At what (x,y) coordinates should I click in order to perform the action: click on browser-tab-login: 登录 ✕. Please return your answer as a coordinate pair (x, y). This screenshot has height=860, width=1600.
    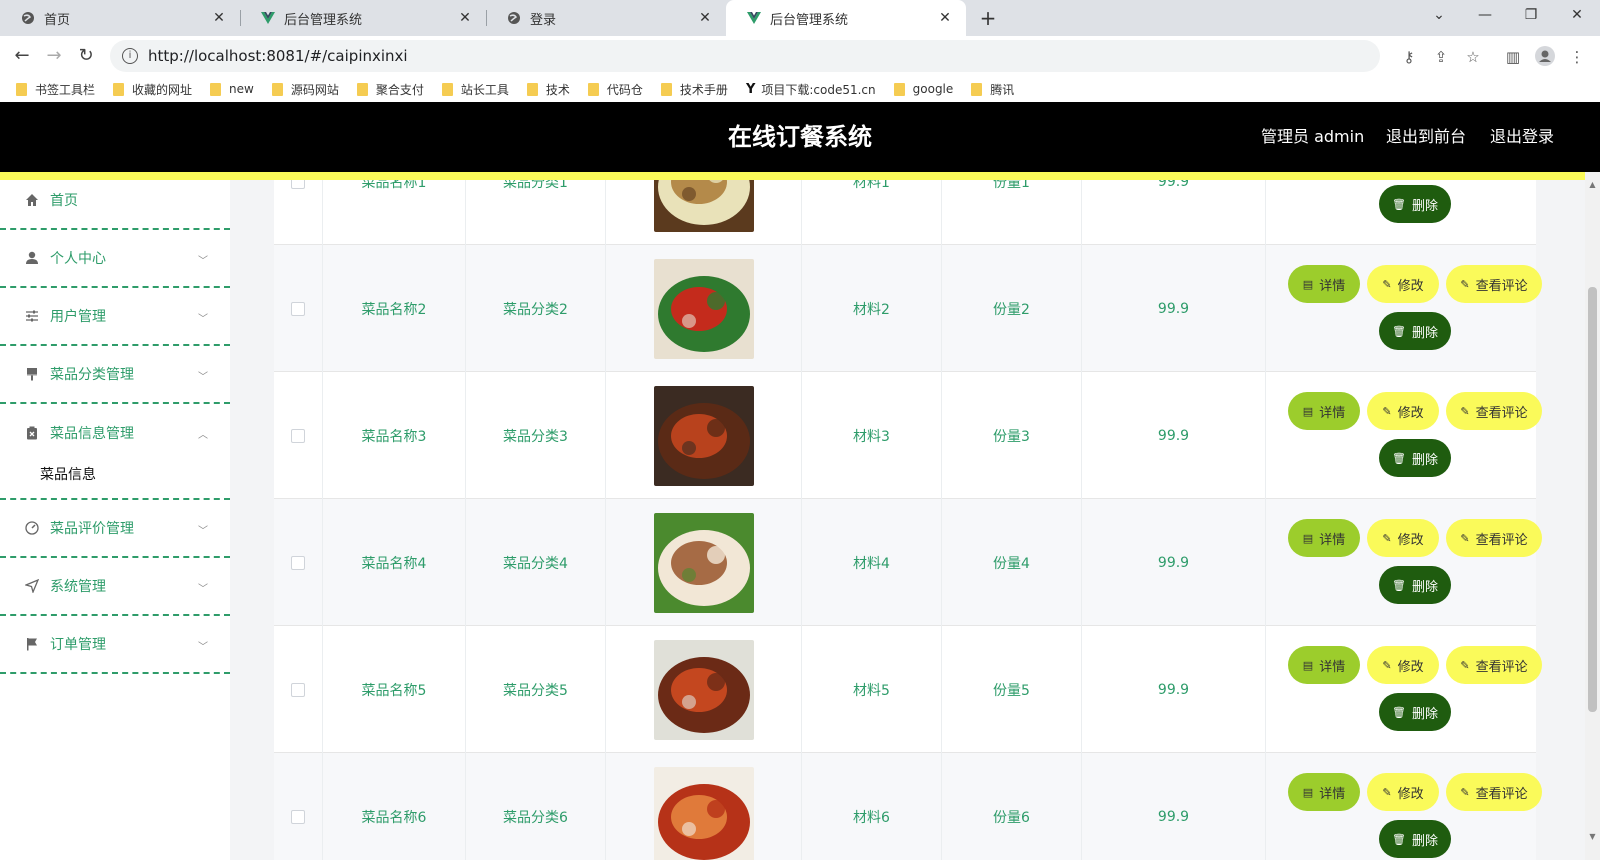
    Looking at the image, I should click on (606, 18).